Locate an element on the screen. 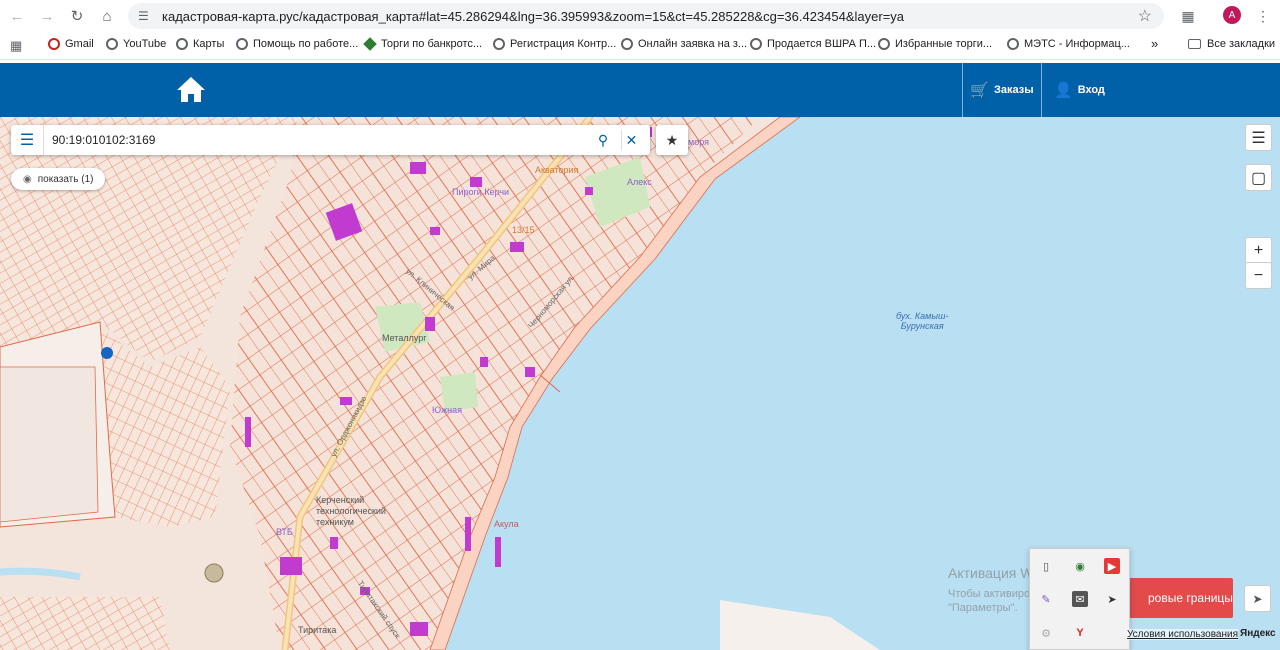 The height and width of the screenshot is (650, 1280). bay-label-line2: Бурунская is located at coordinates (922, 326).